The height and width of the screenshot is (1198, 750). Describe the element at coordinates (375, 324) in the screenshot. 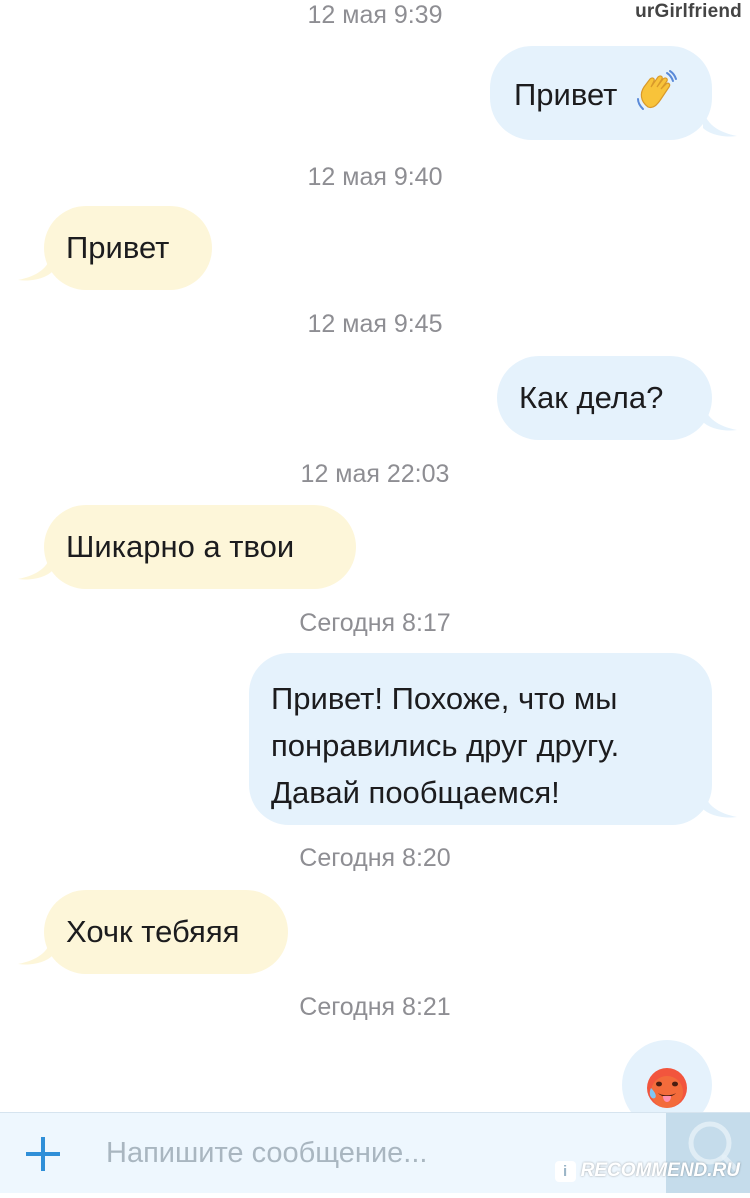

I see `message-timestamp: 12 мая 9:45` at that location.